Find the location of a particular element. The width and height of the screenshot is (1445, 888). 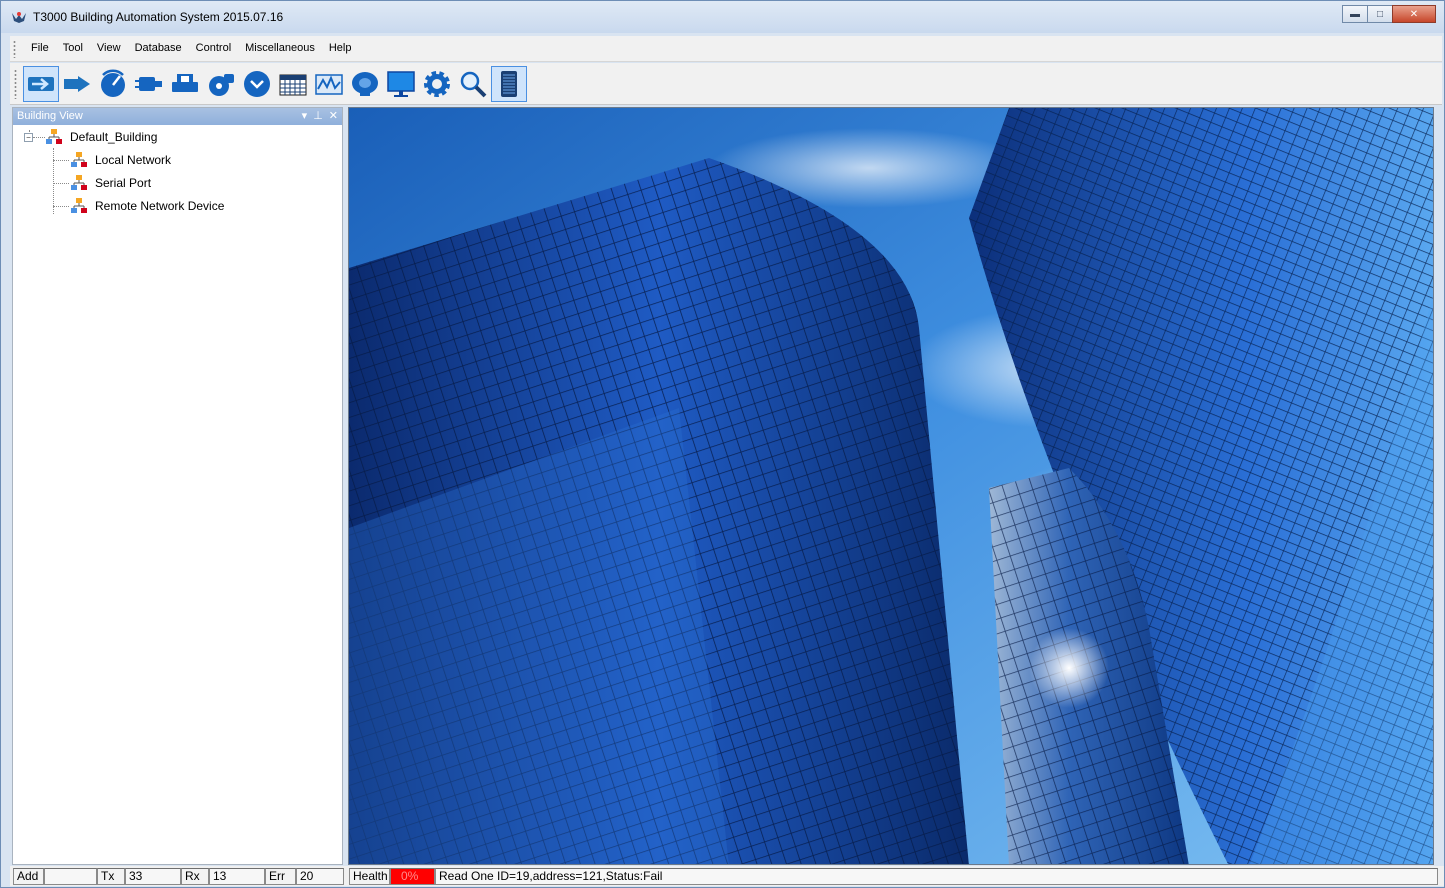

graphic-button is located at coordinates (329, 84).